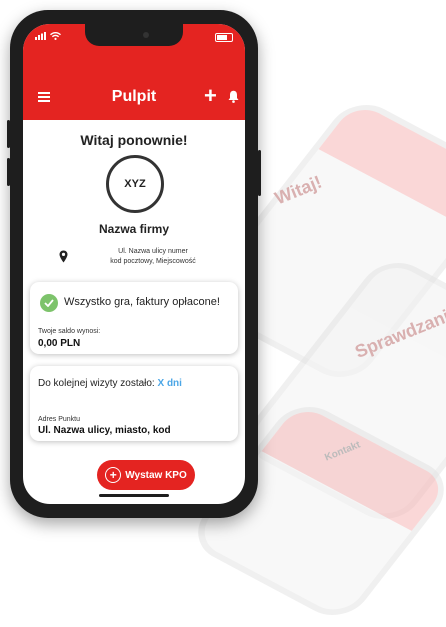 This screenshot has width=446, height=627. Describe the element at coordinates (142, 302) in the screenshot. I see `status-message: Wszystko gra, faktury opłacone!` at that location.